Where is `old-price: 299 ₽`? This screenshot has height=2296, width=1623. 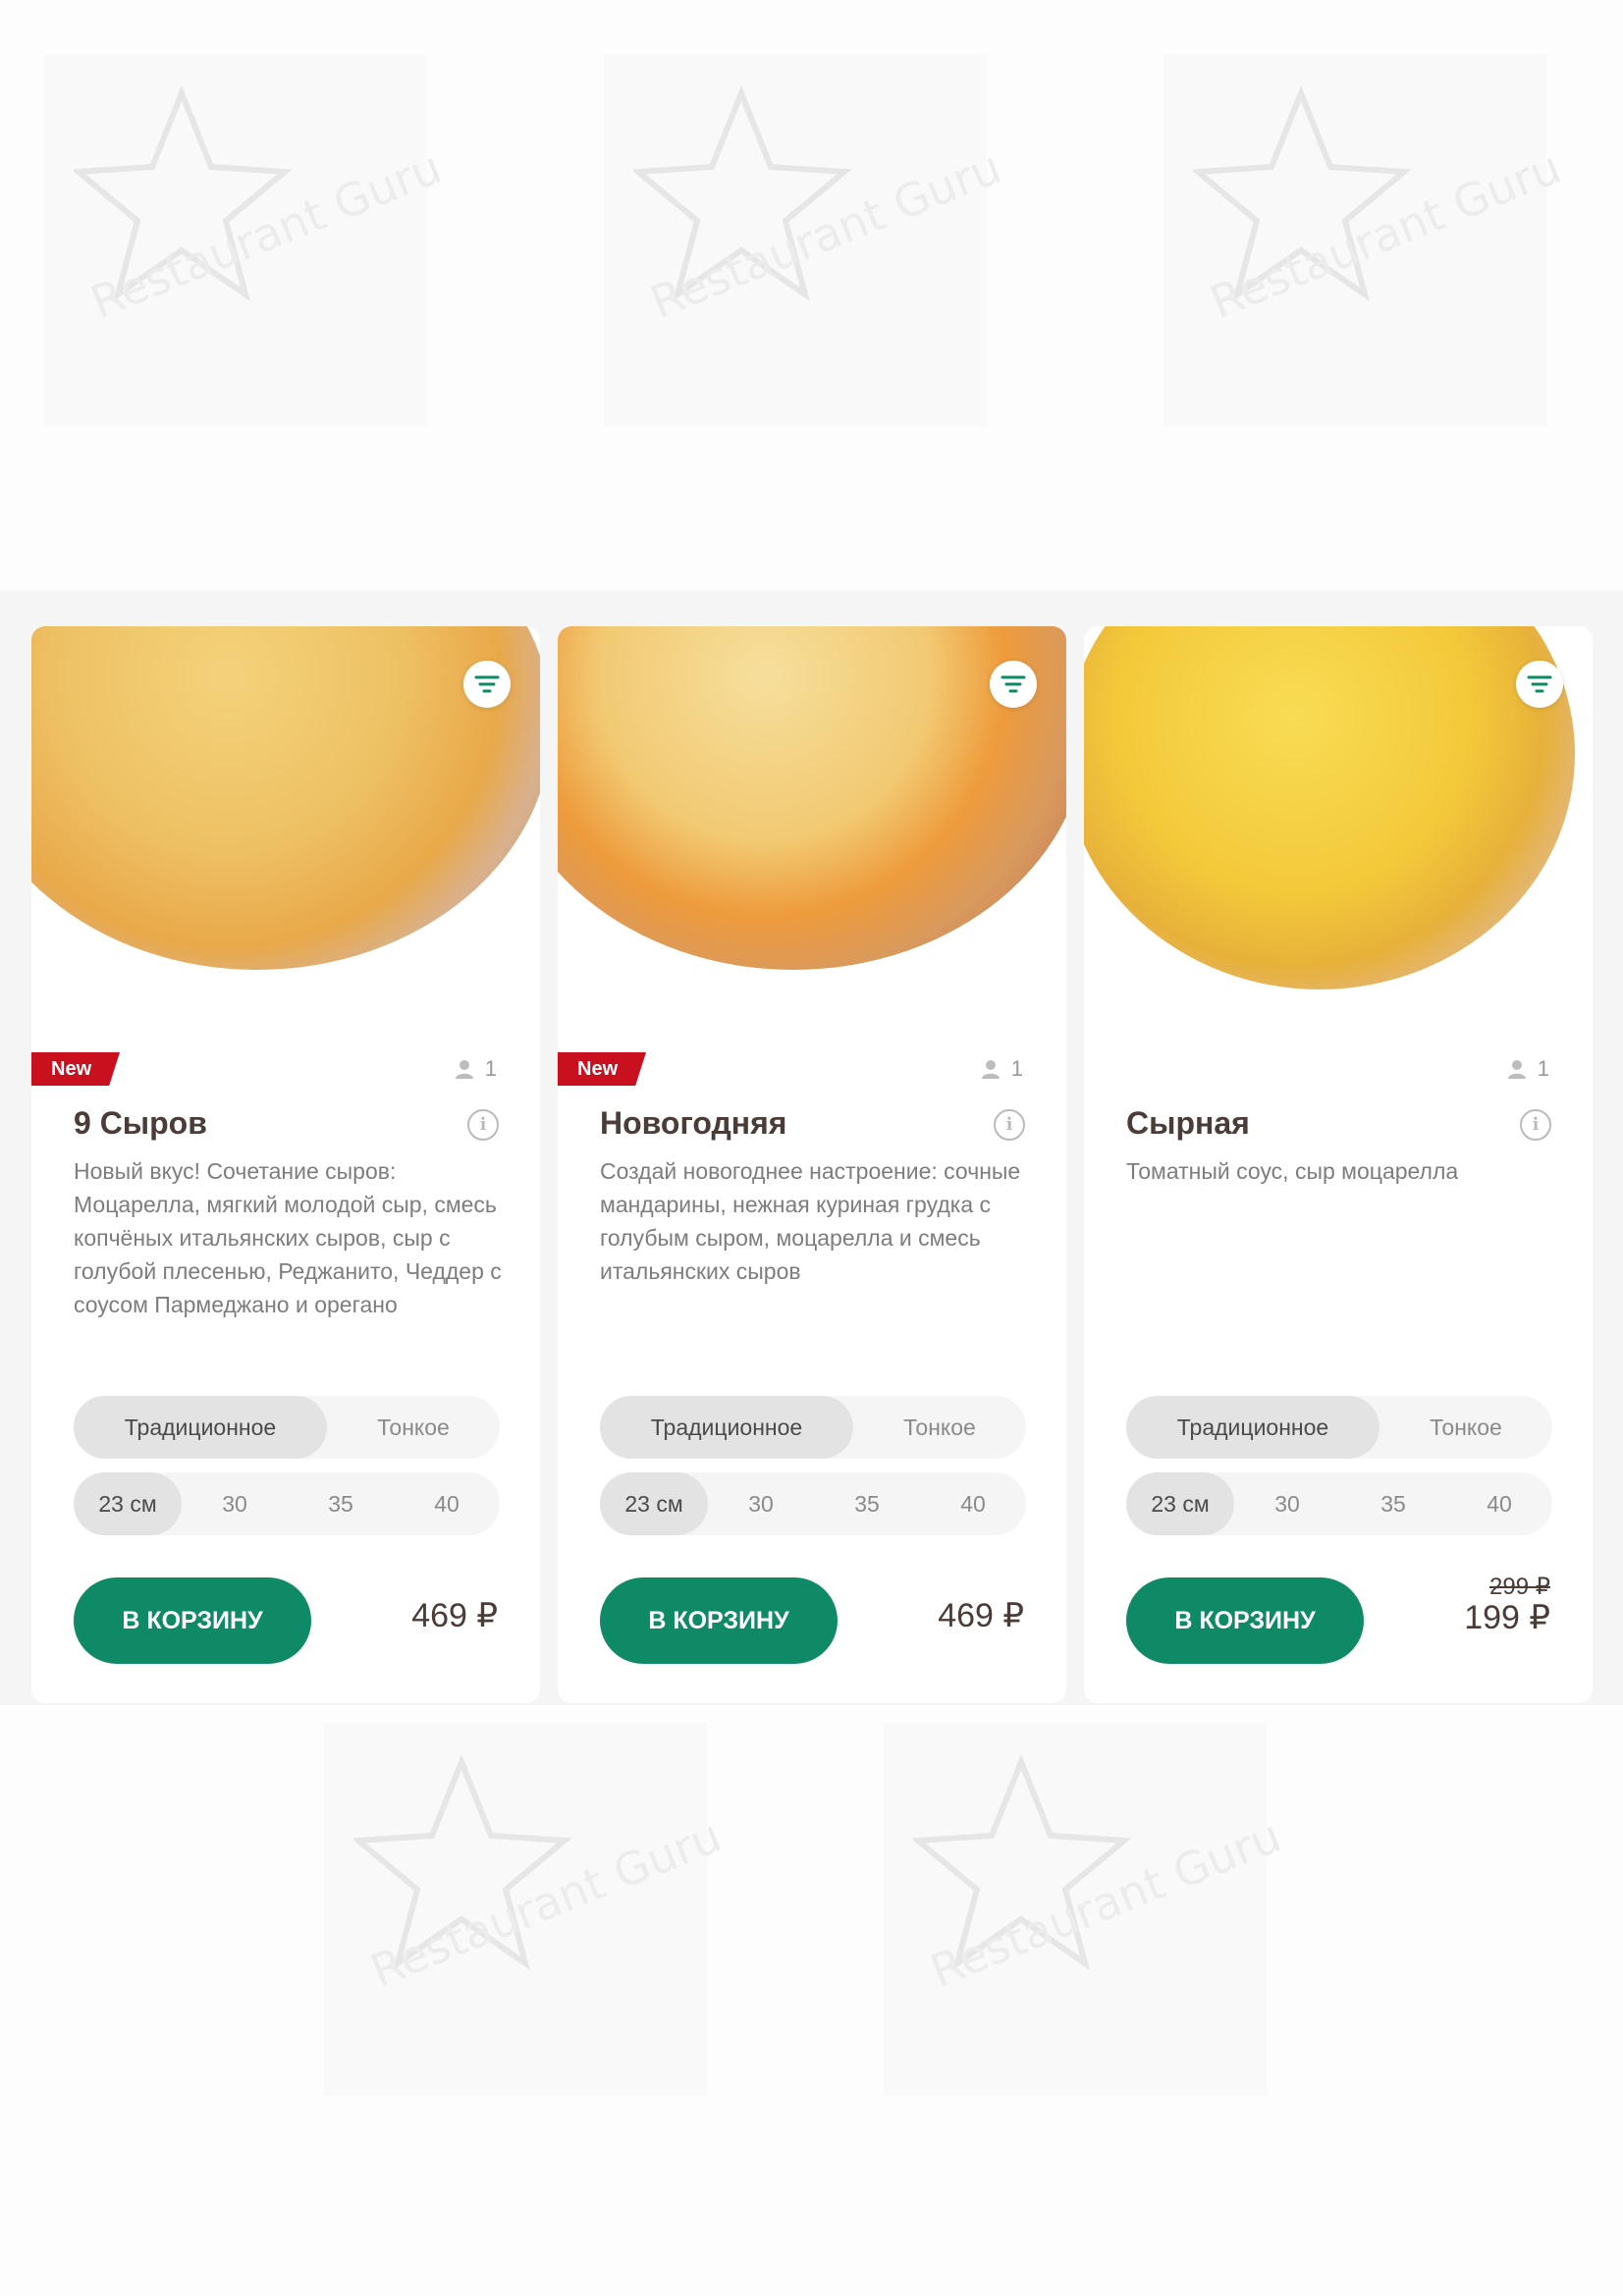 old-price: 299 ₽ is located at coordinates (1519, 1587).